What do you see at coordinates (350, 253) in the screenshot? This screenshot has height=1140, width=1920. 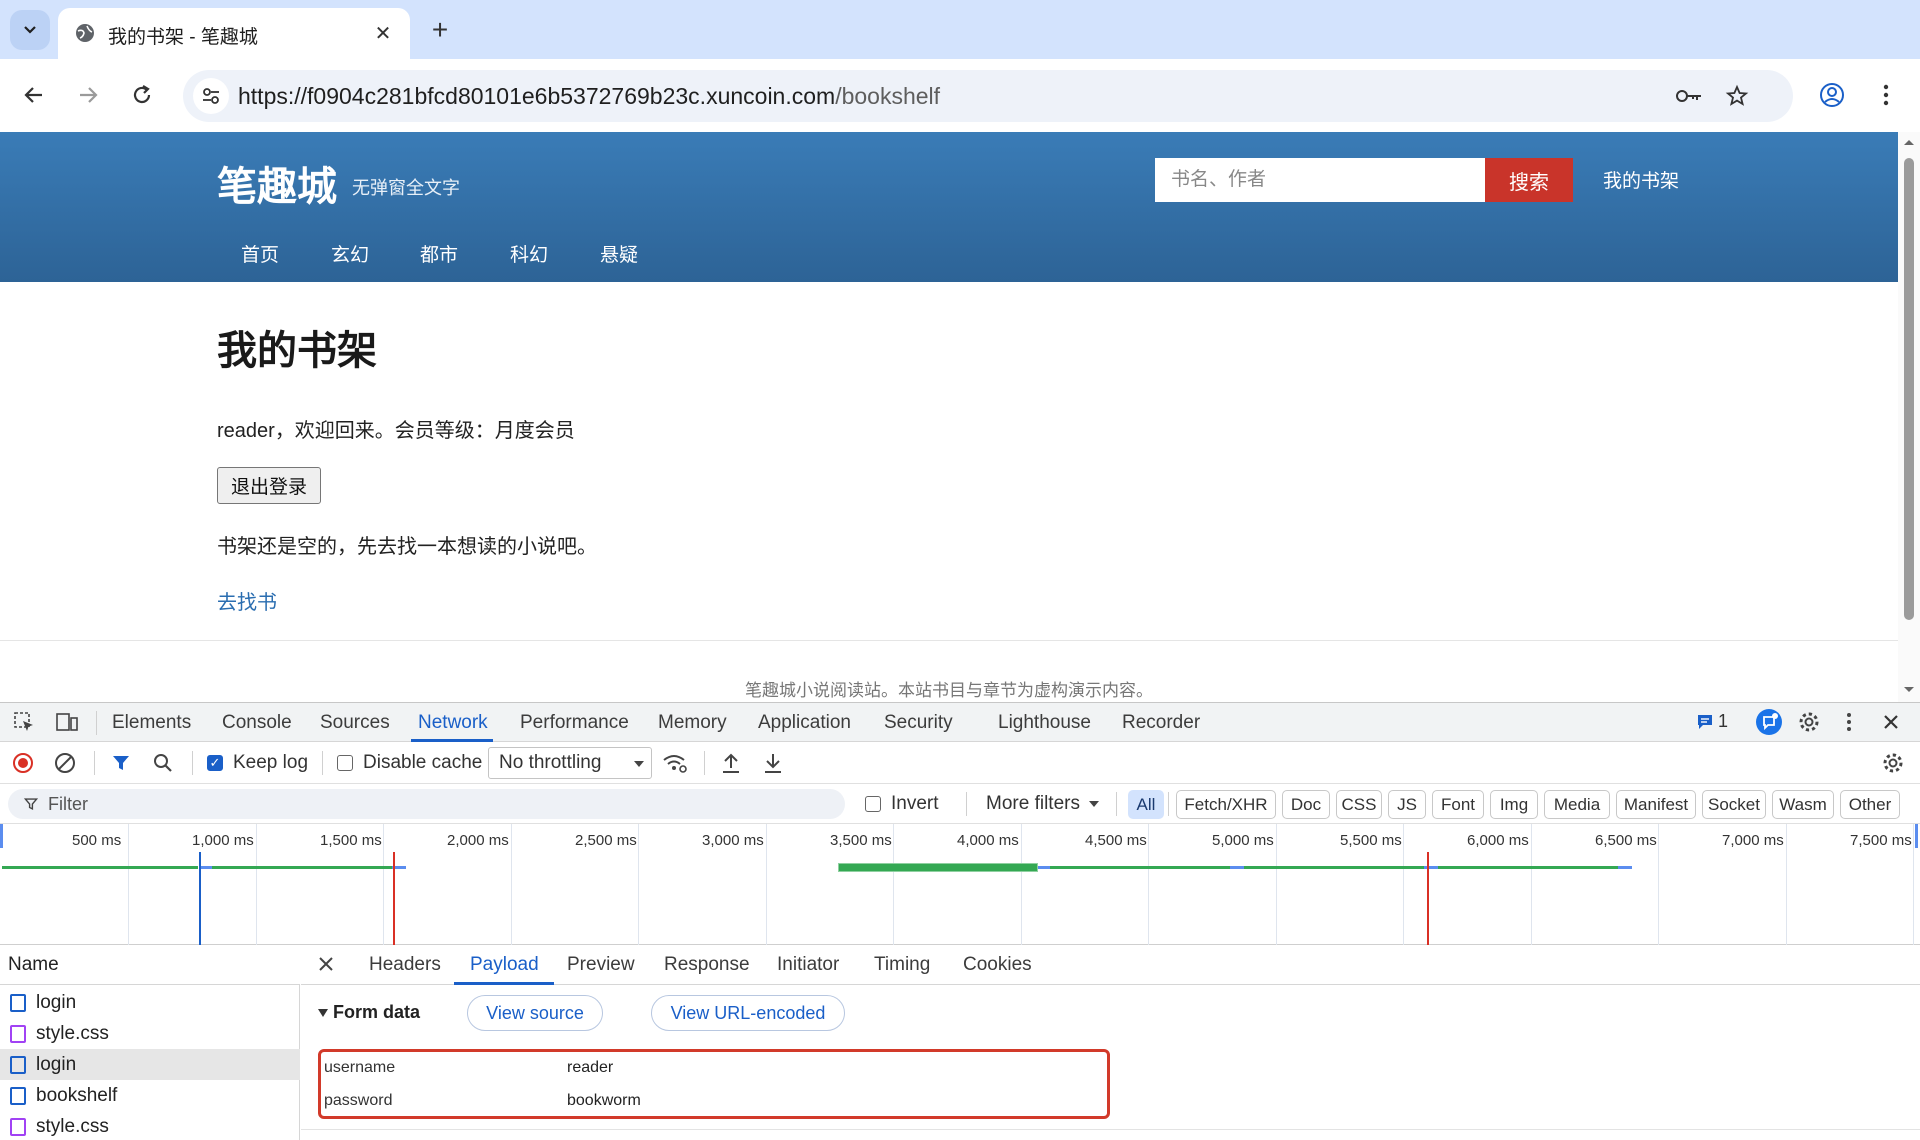 I see `nav-xuanhuan: 玄幻` at bounding box center [350, 253].